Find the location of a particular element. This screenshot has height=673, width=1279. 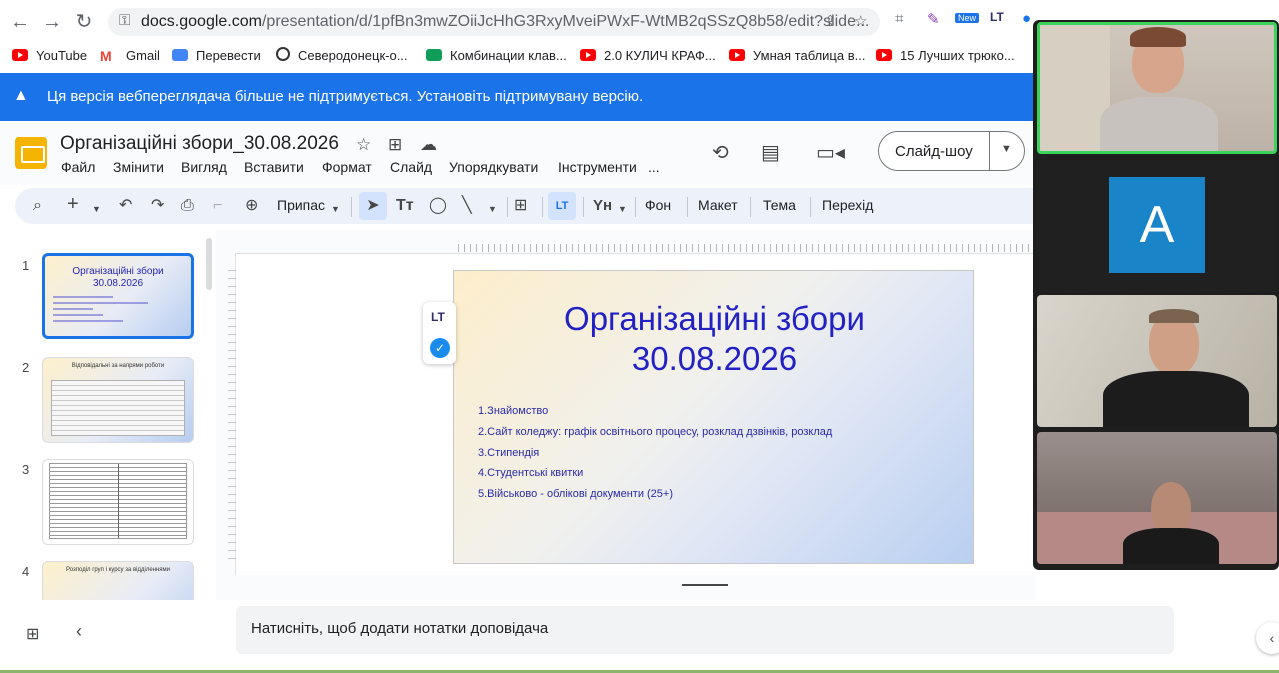

thumbnail-table is located at coordinates (118, 501).